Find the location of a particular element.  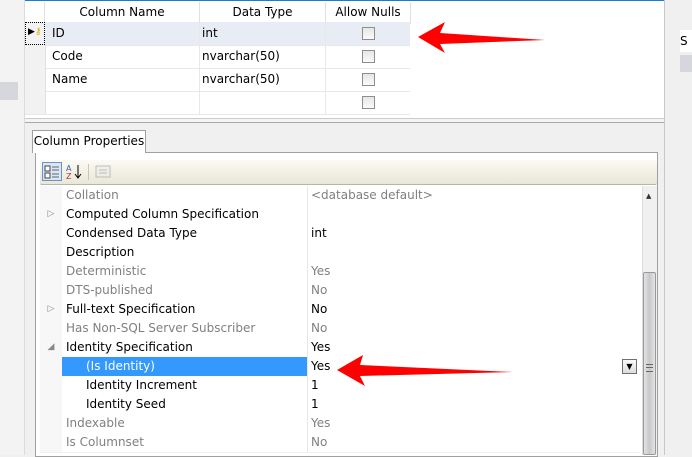

property-row: Indexable Yes is located at coordinates (340, 424).